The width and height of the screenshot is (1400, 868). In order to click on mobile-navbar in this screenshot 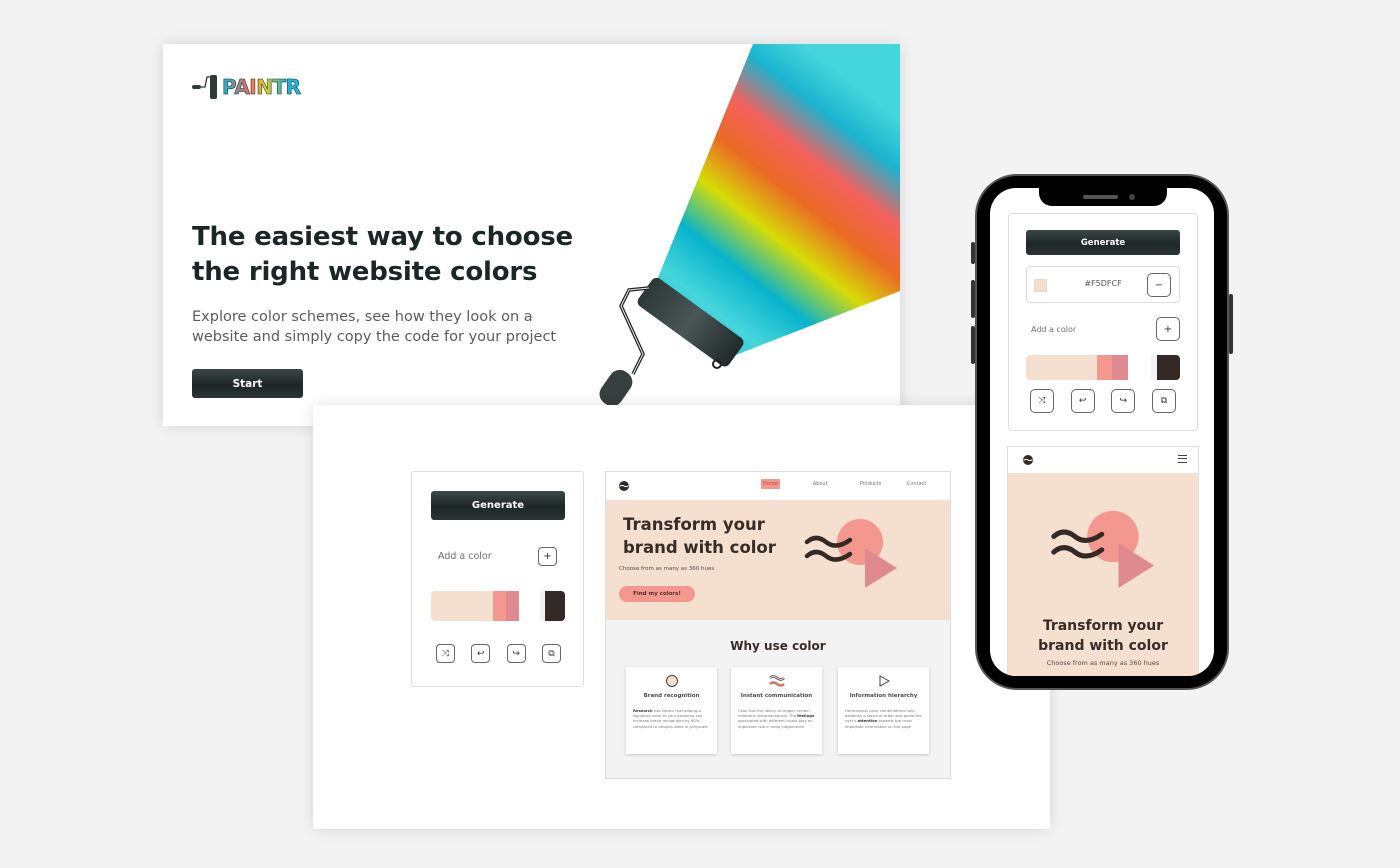, I will do `click(1103, 460)`.